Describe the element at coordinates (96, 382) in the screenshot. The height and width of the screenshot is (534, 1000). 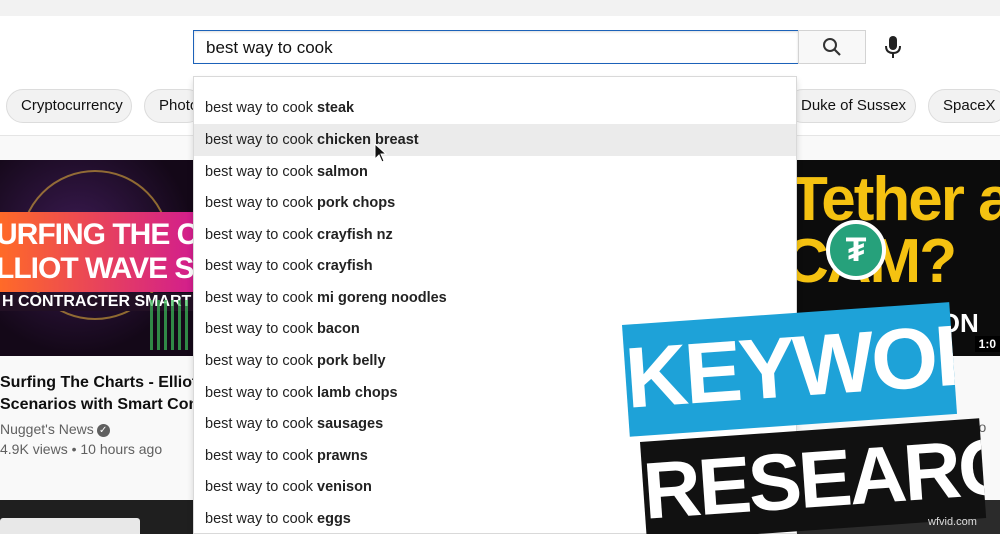
I see `video-title-line: Surfing The Charts - Elliot` at that location.